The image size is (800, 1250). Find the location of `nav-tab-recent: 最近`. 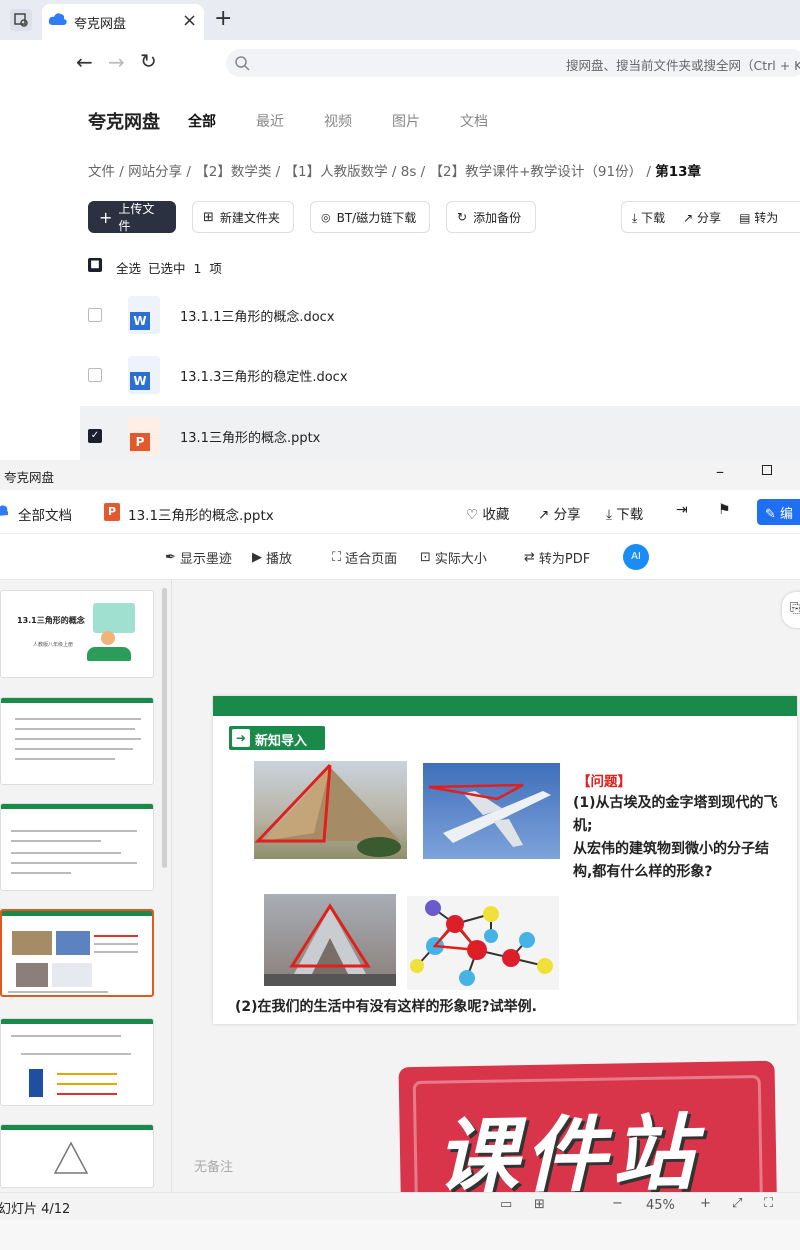

nav-tab-recent: 最近 is located at coordinates (270, 121).